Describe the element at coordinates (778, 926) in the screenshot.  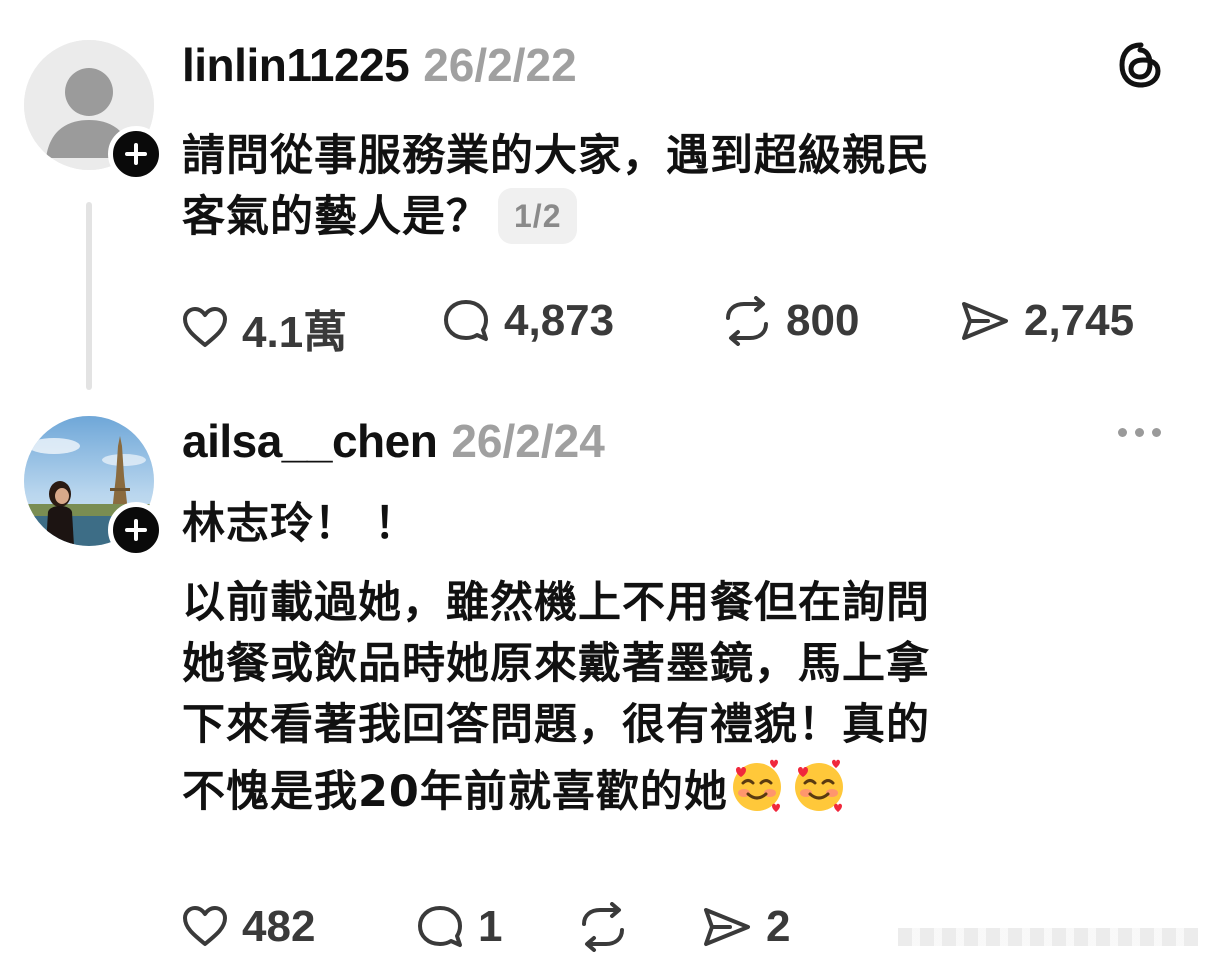
I see `share-count: 2` at that location.